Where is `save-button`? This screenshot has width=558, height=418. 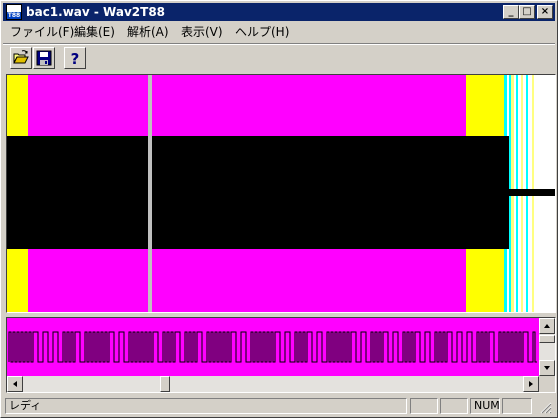 save-button is located at coordinates (44, 58).